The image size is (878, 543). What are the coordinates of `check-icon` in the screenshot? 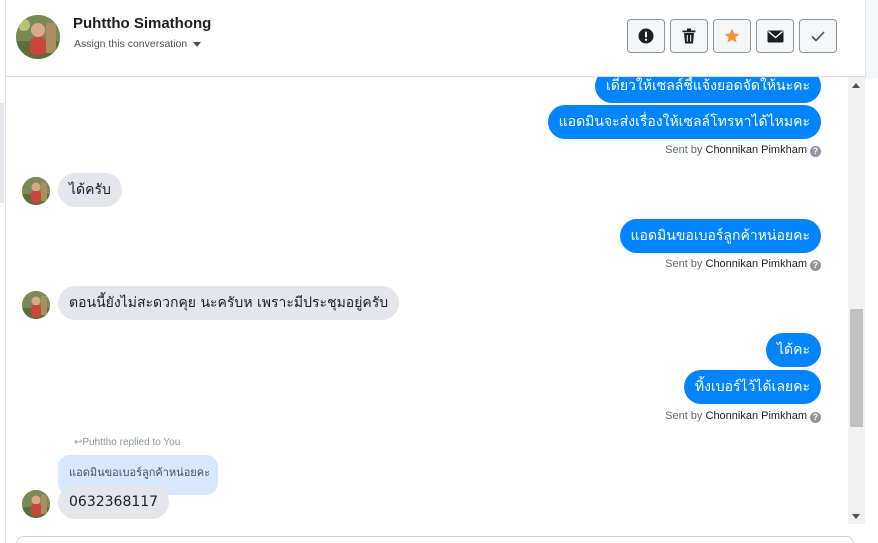 It's located at (818, 36).